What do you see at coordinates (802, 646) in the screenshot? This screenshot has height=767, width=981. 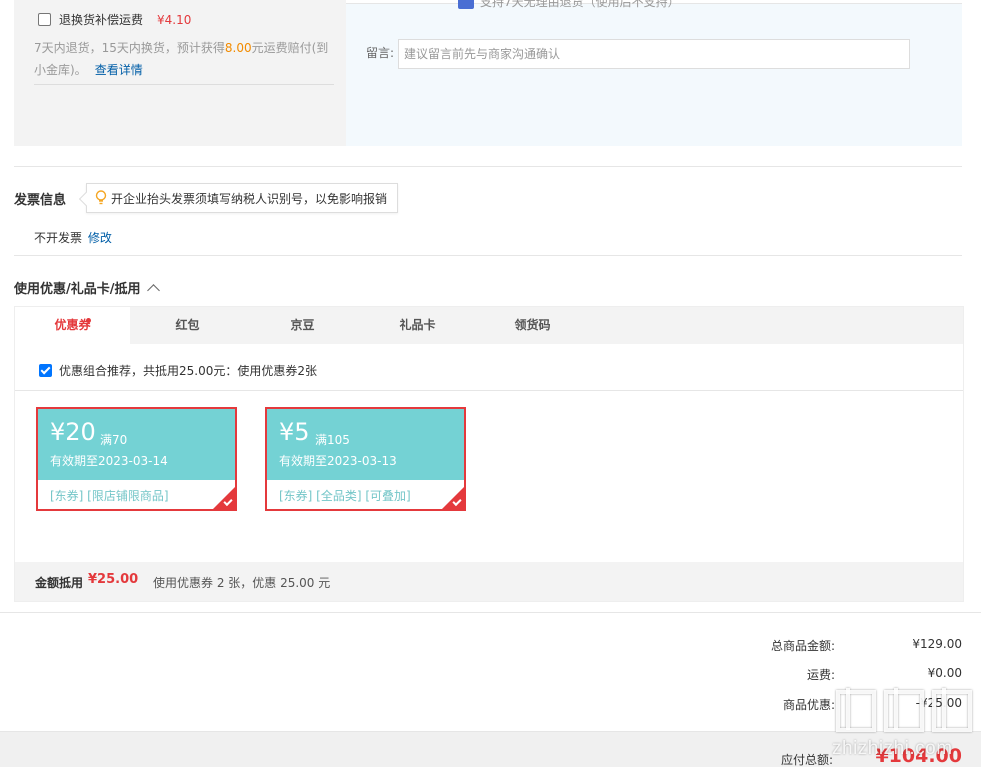 I see `summary-total-label: 总商品金额:` at bounding box center [802, 646].